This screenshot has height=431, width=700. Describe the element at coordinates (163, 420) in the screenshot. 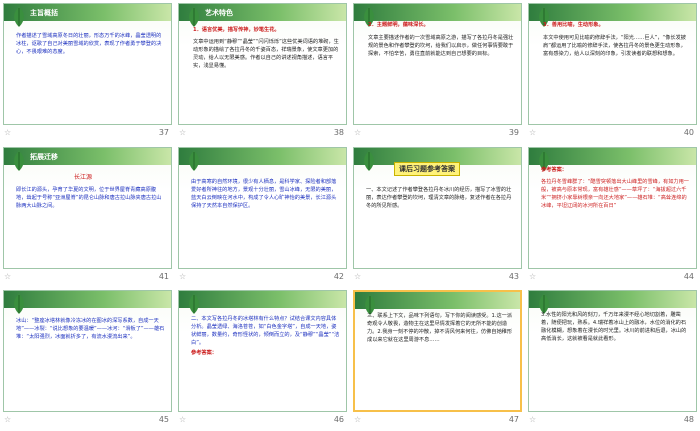

I see `slide-number: 45` at that location.